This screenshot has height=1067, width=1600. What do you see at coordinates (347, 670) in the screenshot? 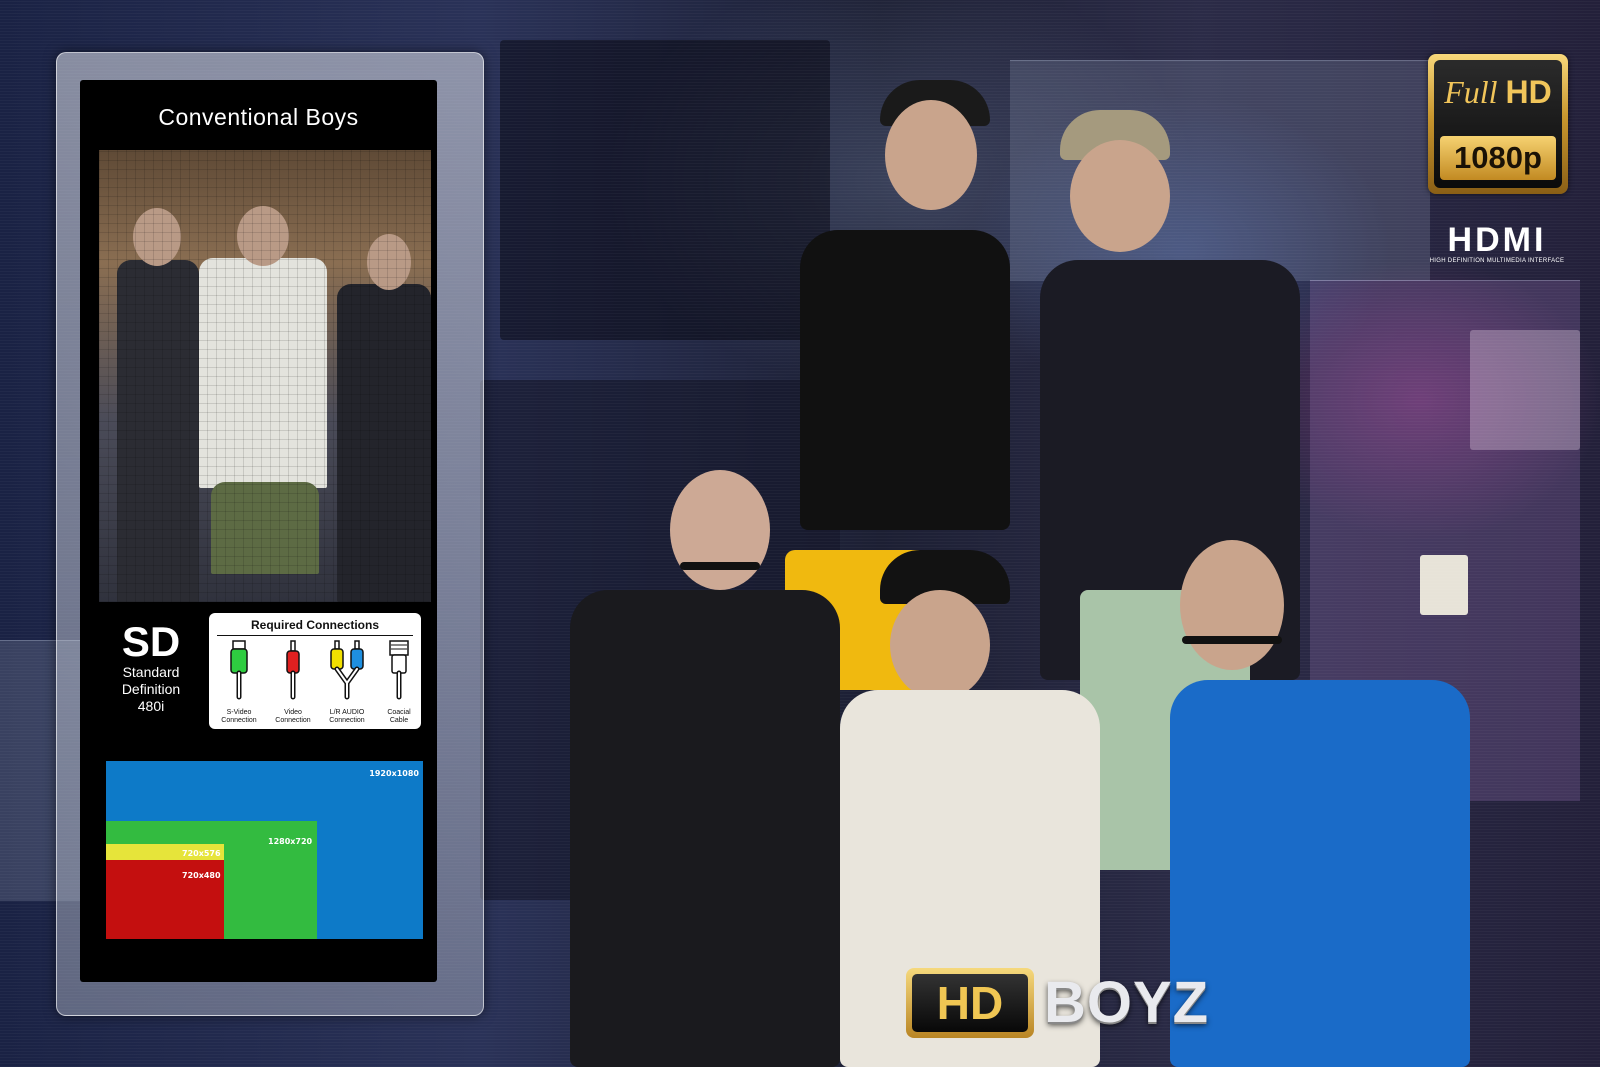
I see `audio-cable-icon` at bounding box center [347, 670].